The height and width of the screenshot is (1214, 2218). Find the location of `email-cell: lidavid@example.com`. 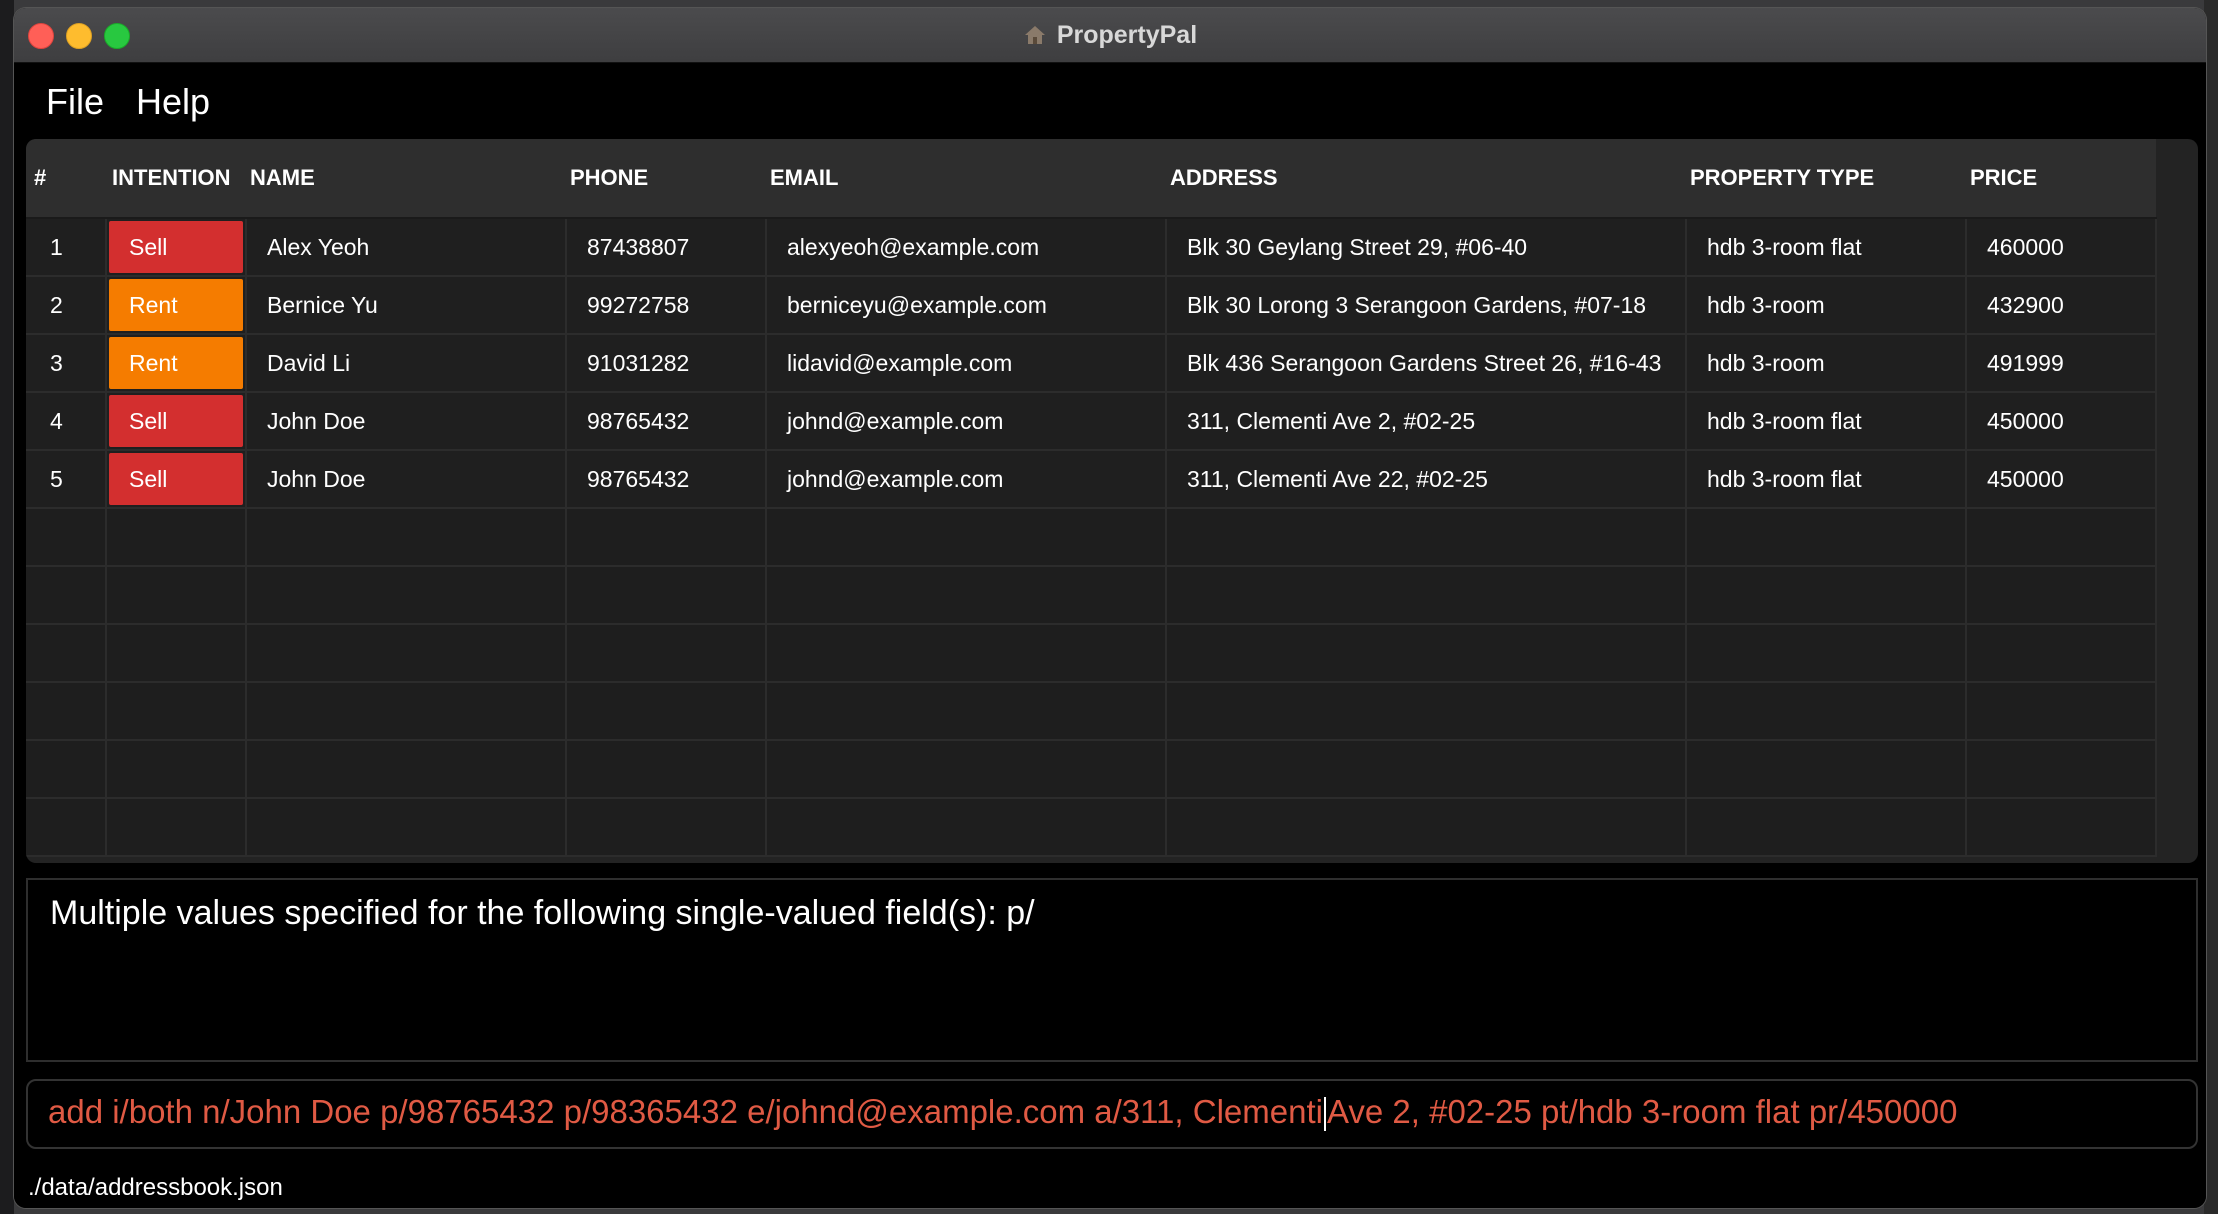

email-cell: lidavid@example.com is located at coordinates (966, 363).